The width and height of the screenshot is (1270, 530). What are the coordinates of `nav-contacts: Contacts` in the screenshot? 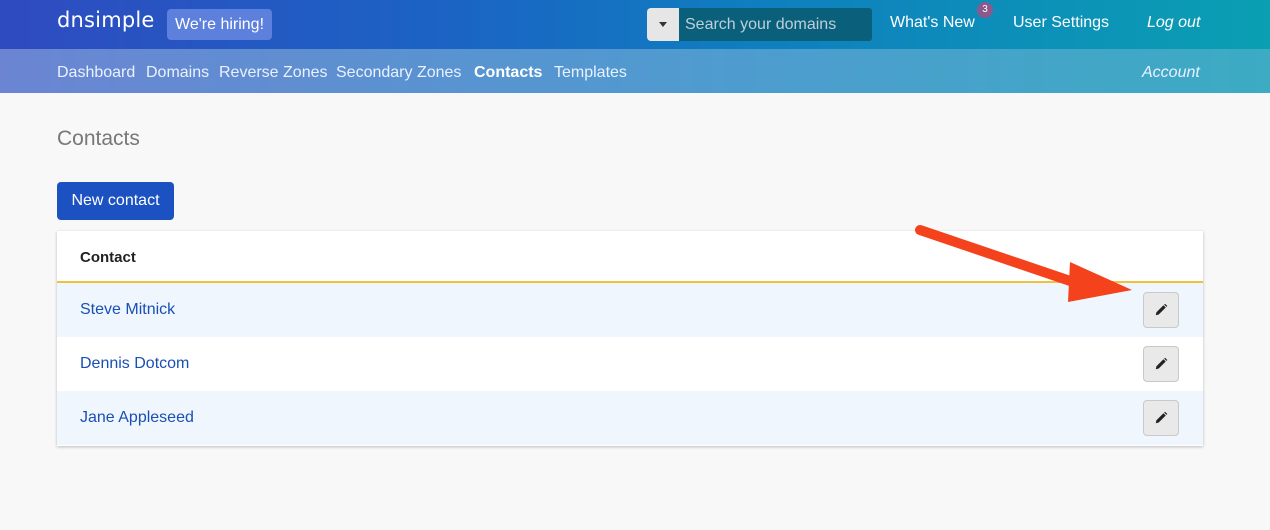 It's located at (508, 73).